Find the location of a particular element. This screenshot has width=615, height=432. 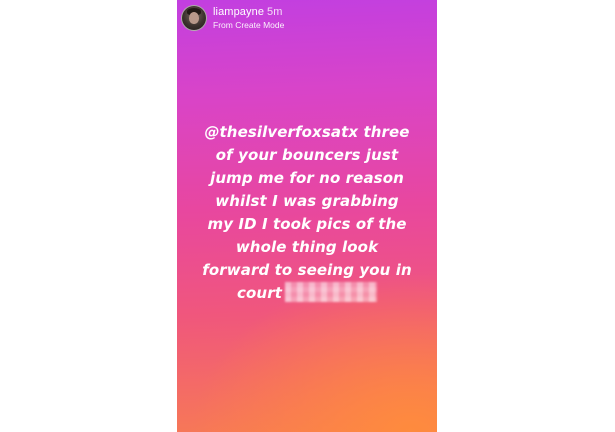

message-line: my ID I took pics of the is located at coordinates (307, 224).